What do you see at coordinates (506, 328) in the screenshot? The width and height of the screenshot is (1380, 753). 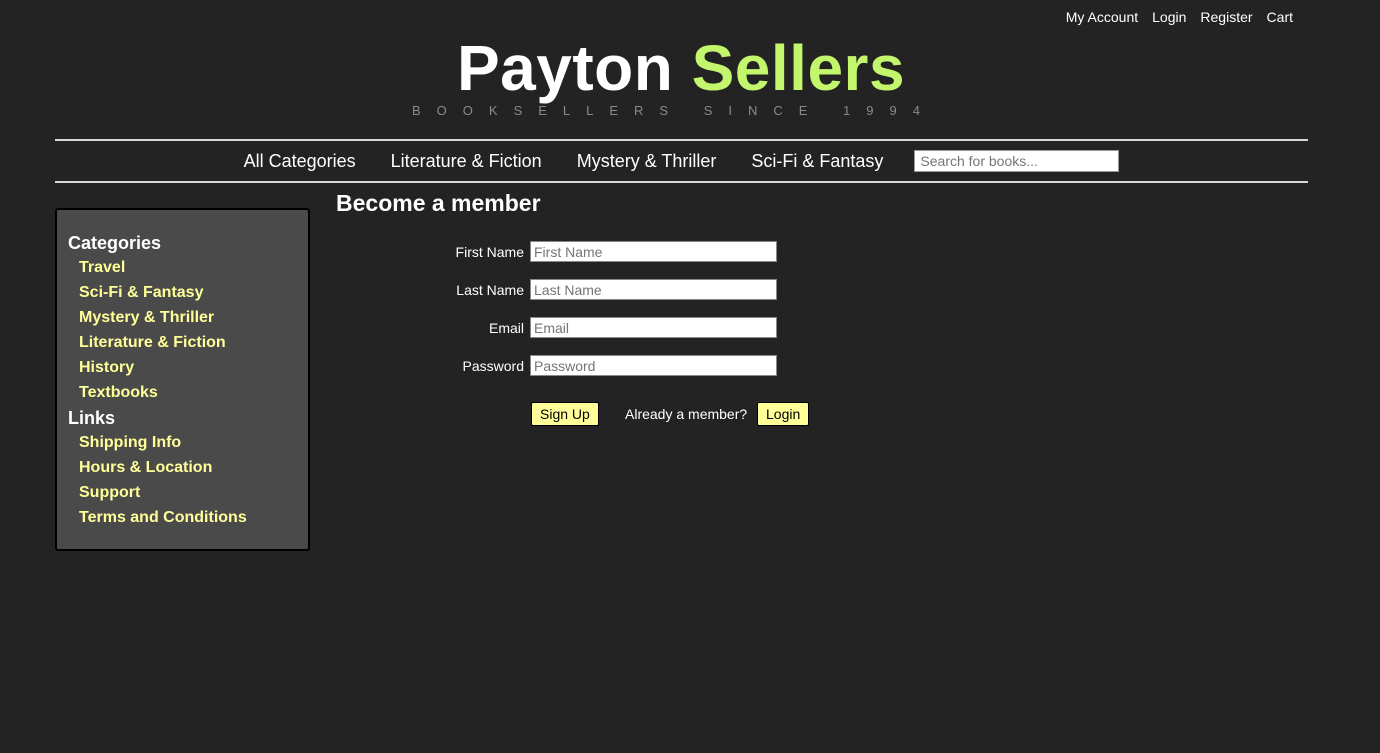 I see `email-label: Email` at bounding box center [506, 328].